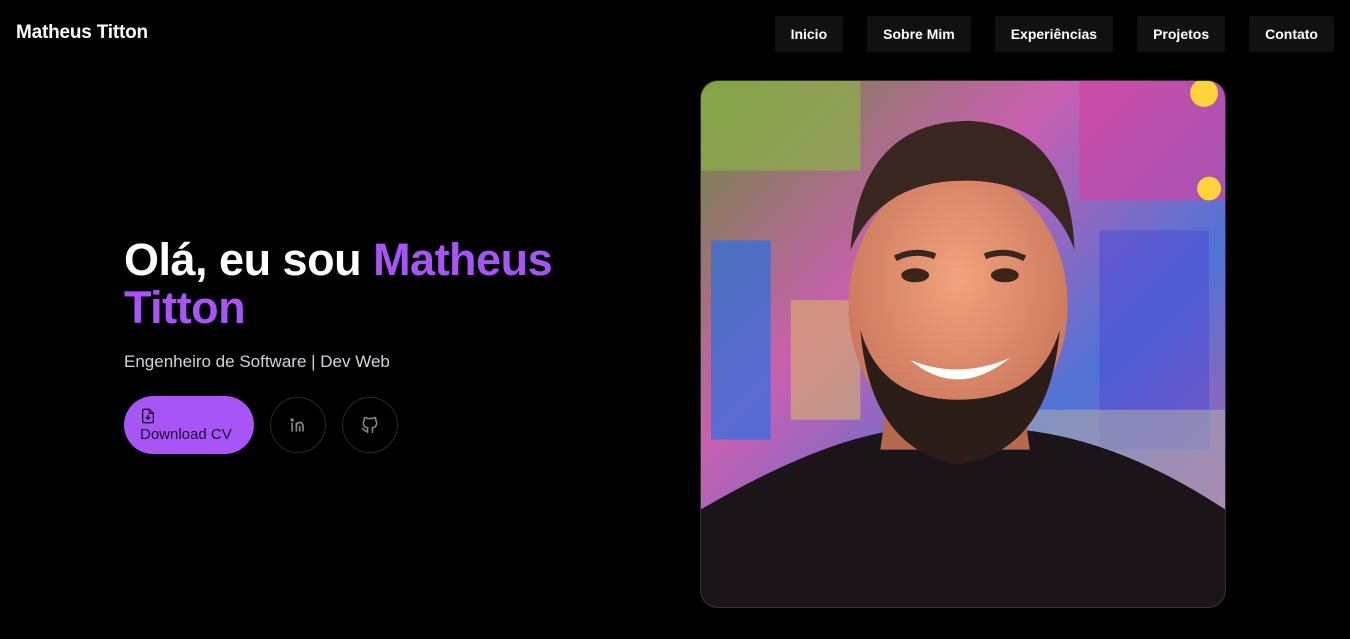  Describe the element at coordinates (249, 259) in the screenshot. I see `hero-greeting: Olá, eu sou` at that location.